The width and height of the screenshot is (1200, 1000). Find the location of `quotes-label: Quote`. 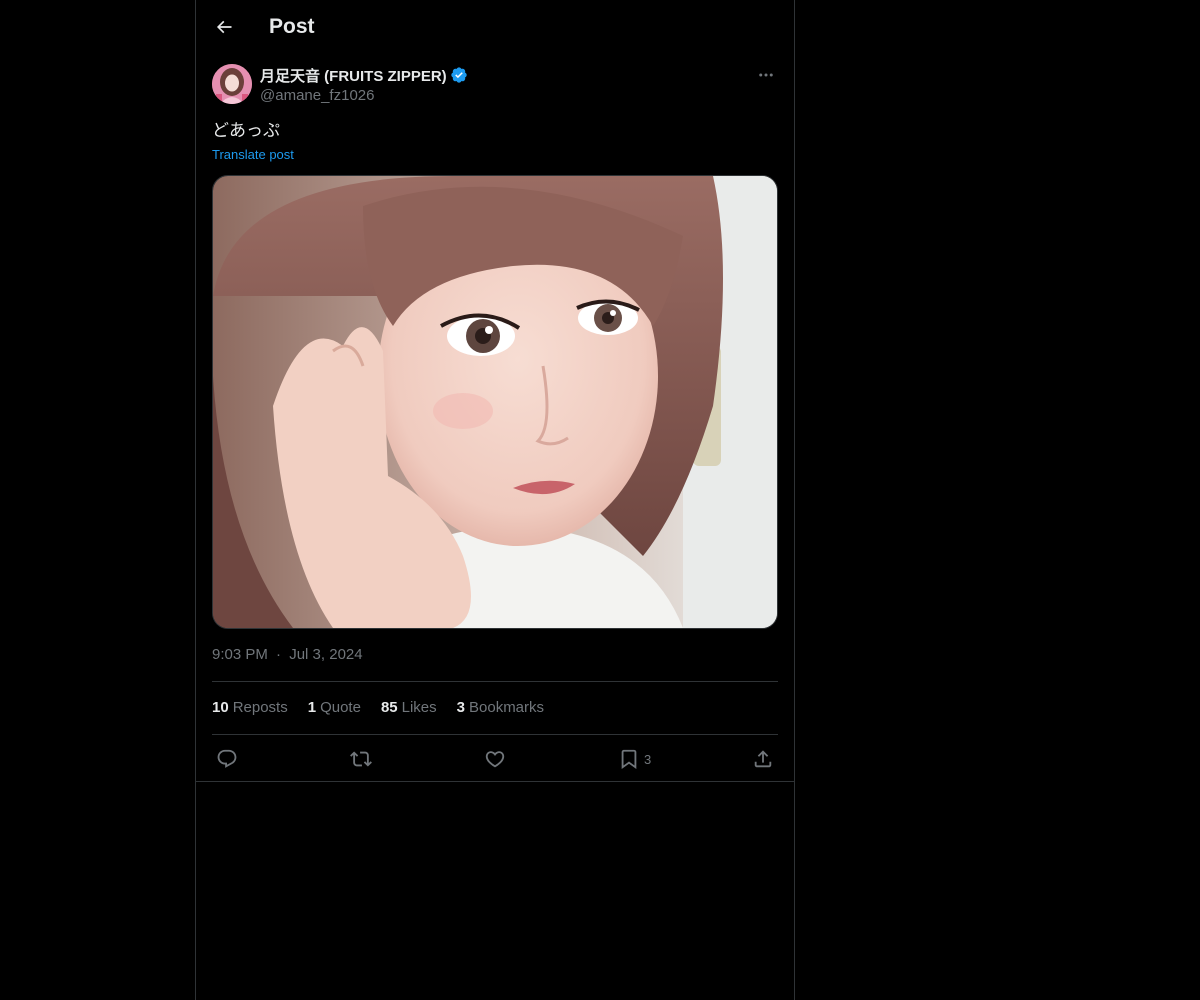

quotes-label: Quote is located at coordinates (340, 707).